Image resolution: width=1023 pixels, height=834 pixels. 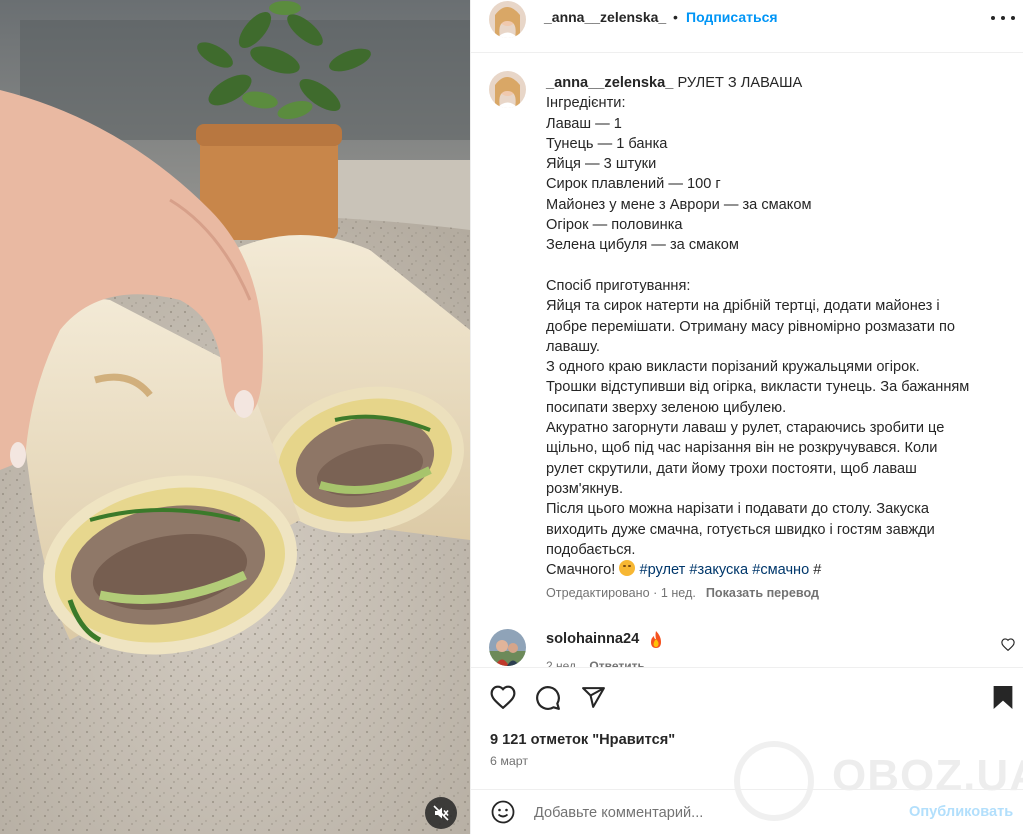 What do you see at coordinates (1003, 697) in the screenshot?
I see `bookmark-icon` at bounding box center [1003, 697].